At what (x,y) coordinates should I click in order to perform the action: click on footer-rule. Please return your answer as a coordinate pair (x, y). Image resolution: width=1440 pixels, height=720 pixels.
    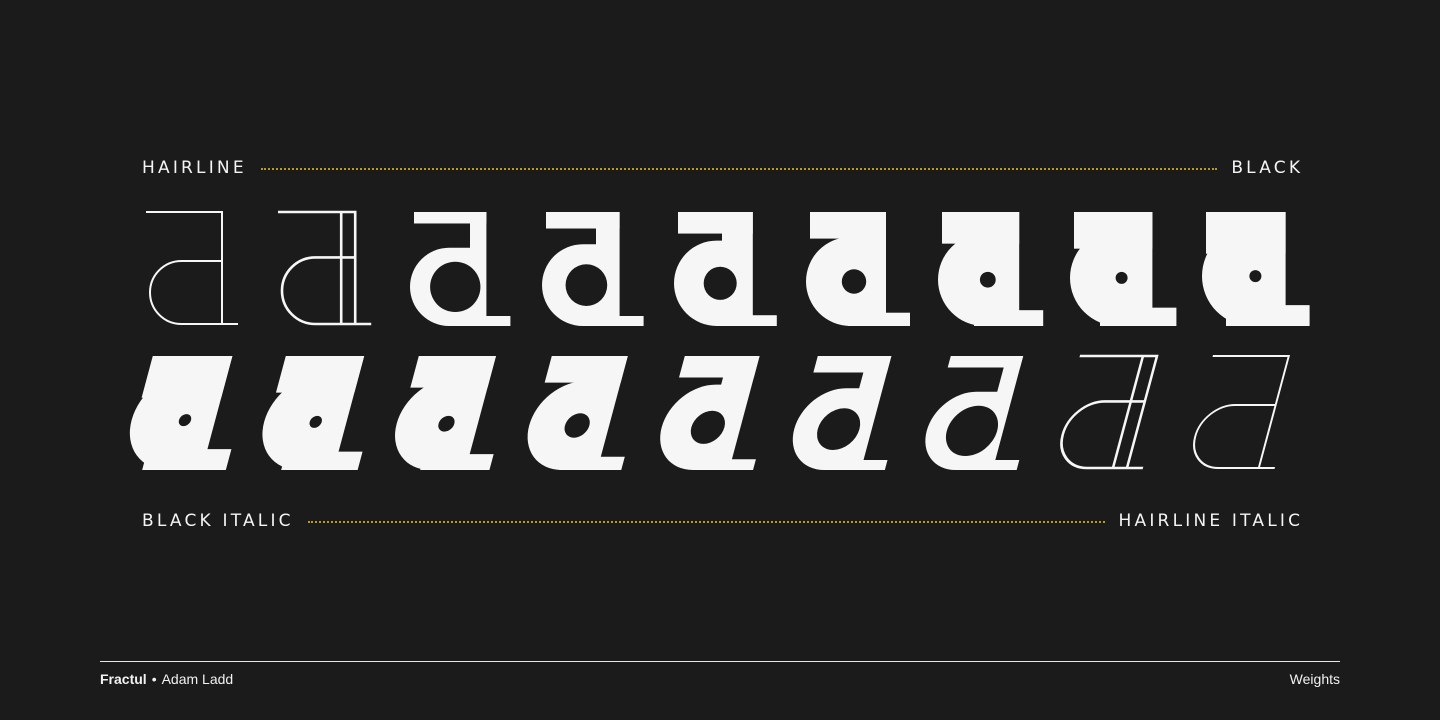
    Looking at the image, I should click on (720, 661).